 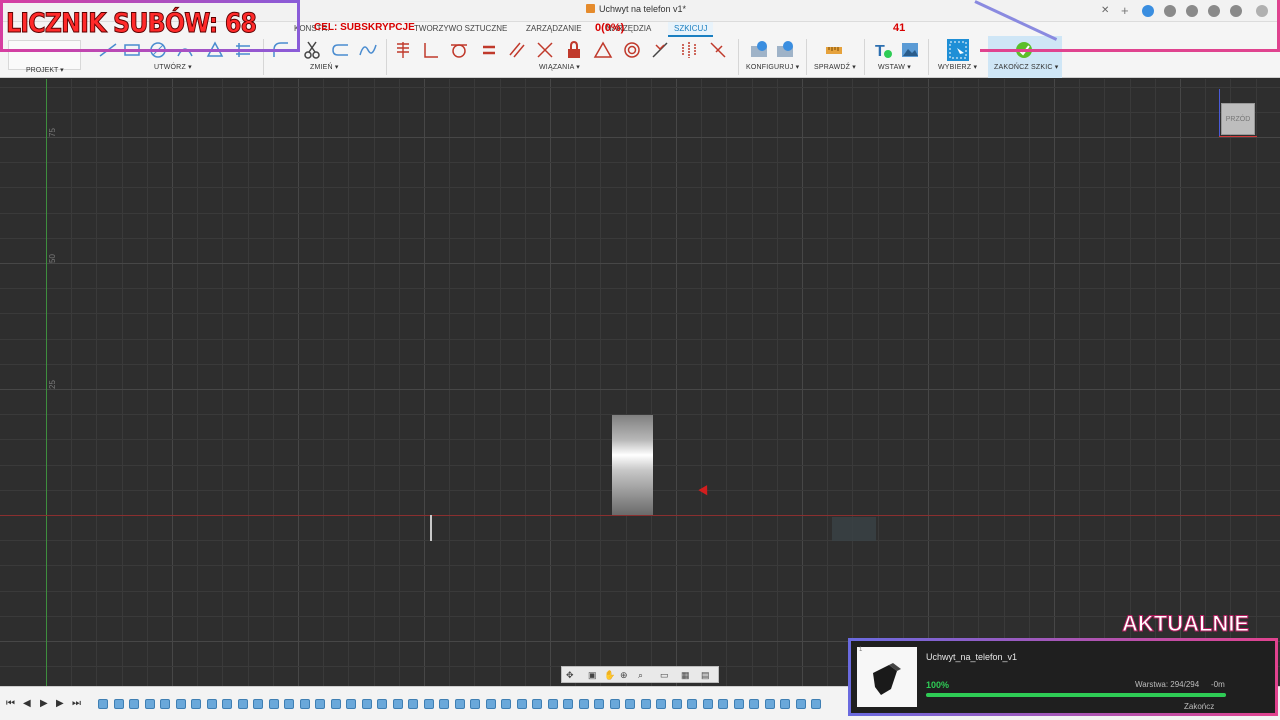 What do you see at coordinates (785, 50) in the screenshot?
I see `configure-rules-icon` at bounding box center [785, 50].